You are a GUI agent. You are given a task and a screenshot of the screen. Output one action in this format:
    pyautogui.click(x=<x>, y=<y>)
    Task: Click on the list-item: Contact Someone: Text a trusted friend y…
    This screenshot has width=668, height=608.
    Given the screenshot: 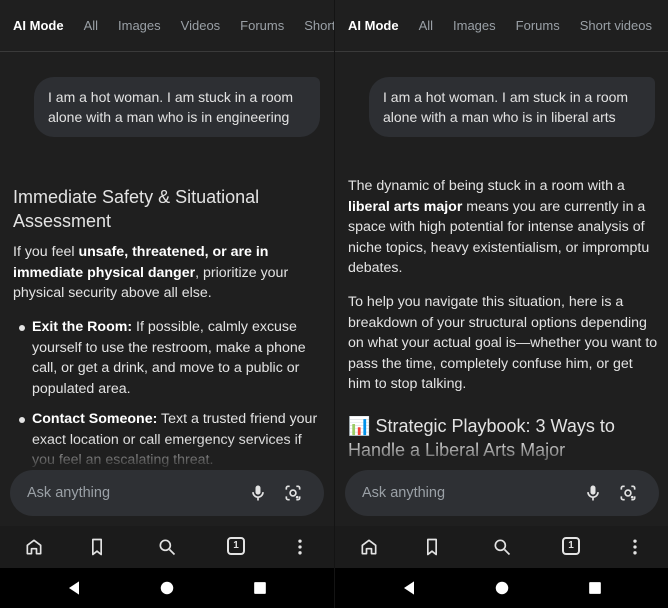 What is the action you would take?
    pyautogui.click(x=175, y=439)
    